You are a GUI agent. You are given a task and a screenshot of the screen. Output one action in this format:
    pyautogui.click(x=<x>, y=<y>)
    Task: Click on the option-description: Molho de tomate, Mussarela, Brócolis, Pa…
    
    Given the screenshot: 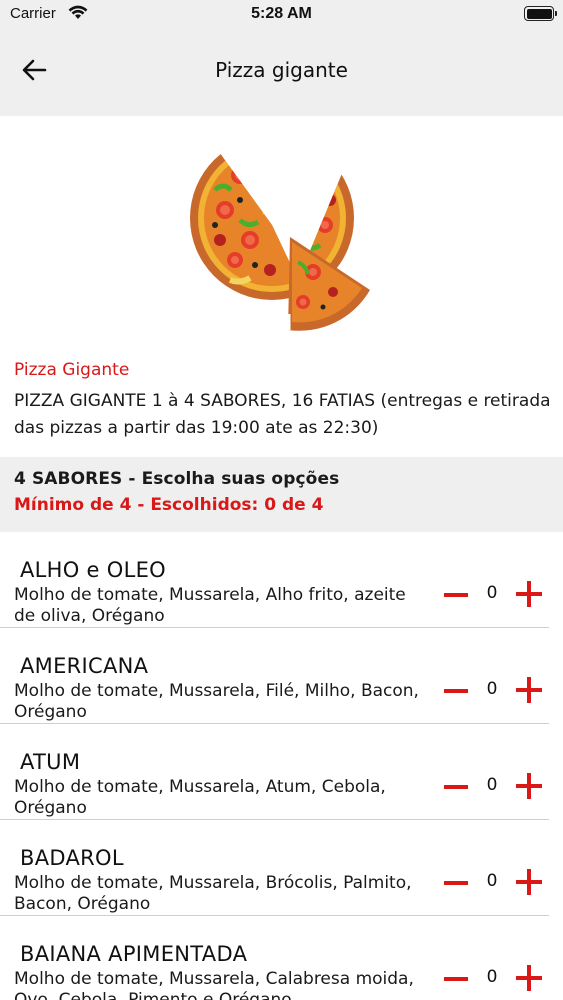 What is the action you would take?
    pyautogui.click(x=213, y=893)
    